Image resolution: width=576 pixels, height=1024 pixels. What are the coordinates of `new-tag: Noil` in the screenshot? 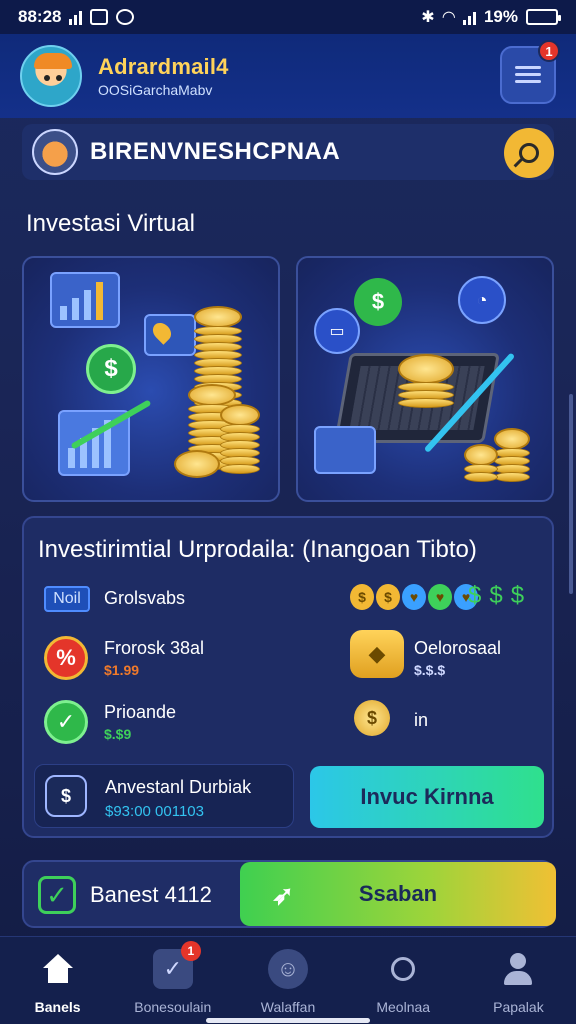 It's located at (67, 599).